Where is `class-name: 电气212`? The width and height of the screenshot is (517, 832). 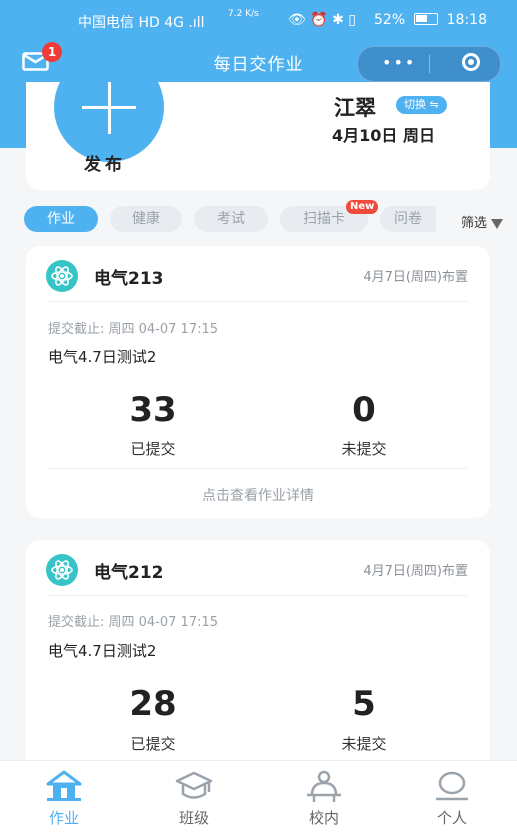 class-name: 电气212 is located at coordinates (129, 573).